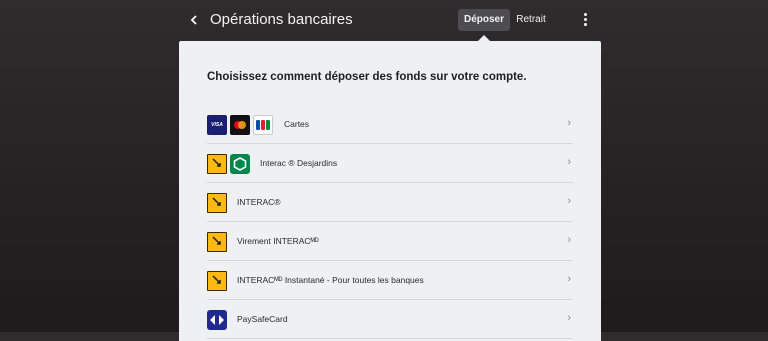 The height and width of the screenshot is (341, 768). What do you see at coordinates (217, 125) in the screenshot?
I see `visa-icon: VISA` at bounding box center [217, 125].